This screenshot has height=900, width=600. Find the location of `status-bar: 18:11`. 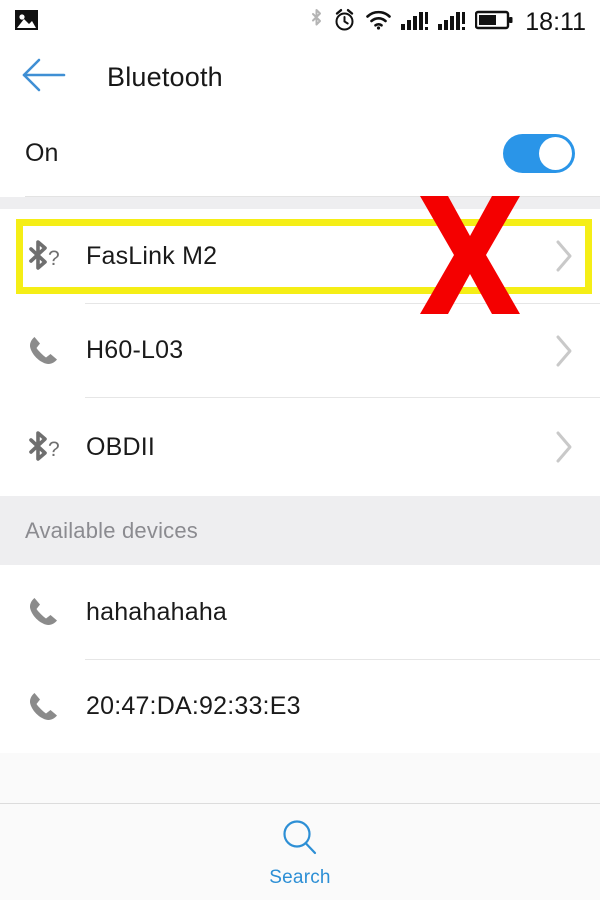

status-bar: 18:11 is located at coordinates (300, 22).